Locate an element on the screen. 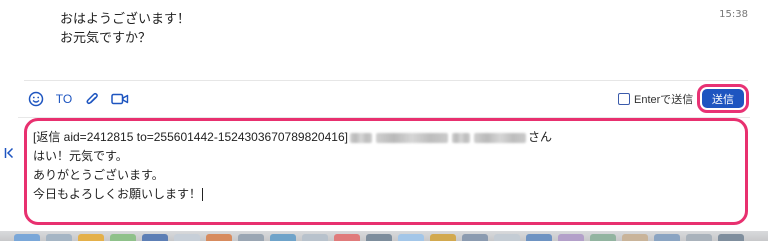 Image resolution: width=768 pixels, height=241 pixels. paperclip-icon is located at coordinates (92, 99).